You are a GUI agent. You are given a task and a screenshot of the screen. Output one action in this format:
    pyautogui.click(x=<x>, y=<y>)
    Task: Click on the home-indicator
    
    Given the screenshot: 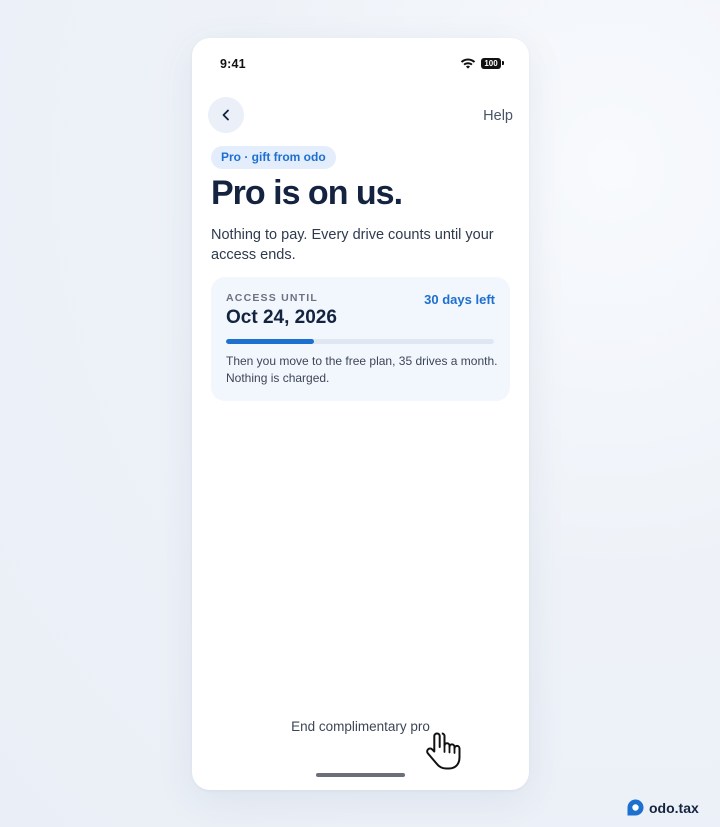 What is the action you would take?
    pyautogui.click(x=360, y=775)
    